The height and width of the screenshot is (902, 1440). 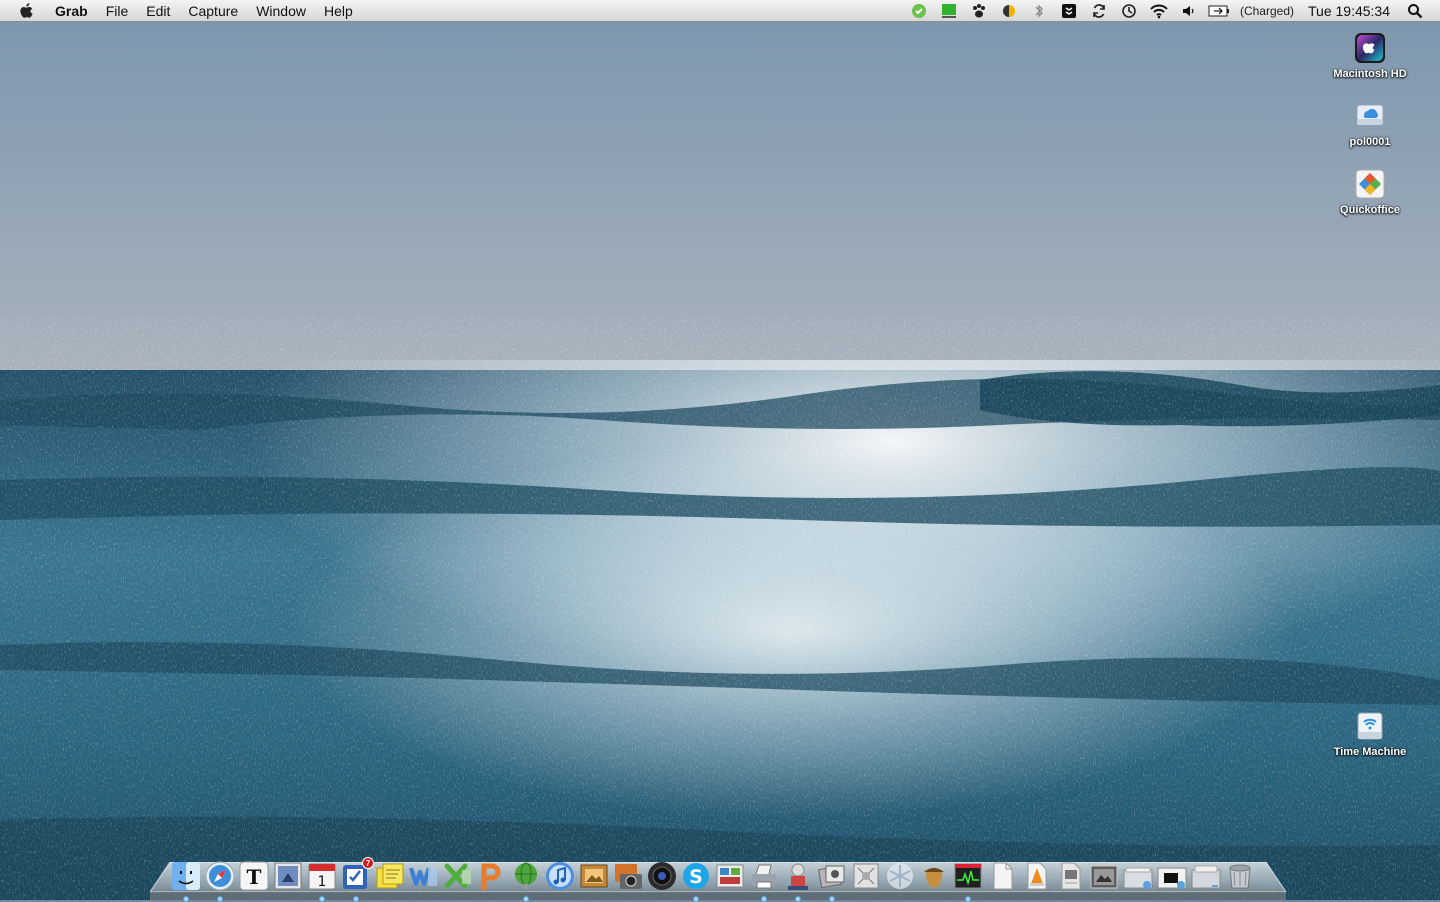 I want to click on dock-item-trash, so click(x=1240, y=876).